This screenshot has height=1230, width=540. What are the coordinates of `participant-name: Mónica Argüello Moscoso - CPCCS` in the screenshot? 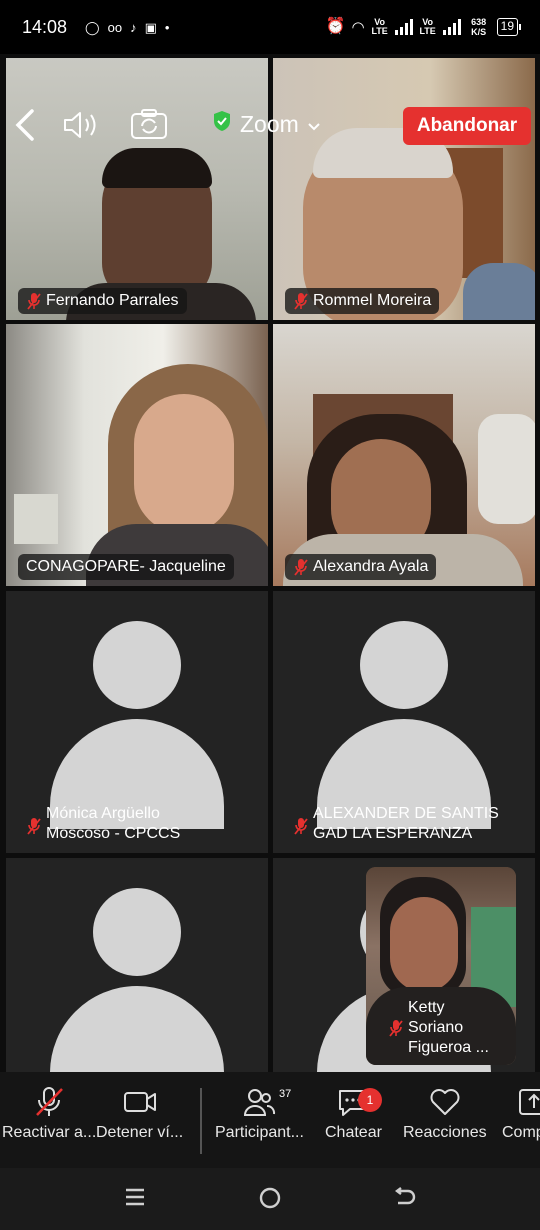 It's located at (113, 823).